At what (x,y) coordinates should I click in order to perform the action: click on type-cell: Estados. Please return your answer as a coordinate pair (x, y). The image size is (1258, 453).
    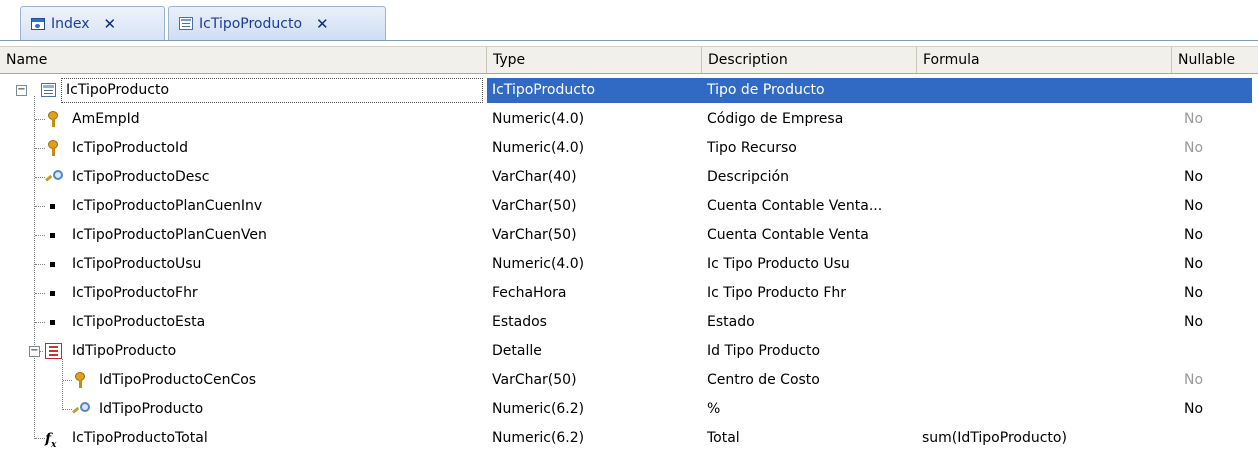
    Looking at the image, I should click on (519, 322).